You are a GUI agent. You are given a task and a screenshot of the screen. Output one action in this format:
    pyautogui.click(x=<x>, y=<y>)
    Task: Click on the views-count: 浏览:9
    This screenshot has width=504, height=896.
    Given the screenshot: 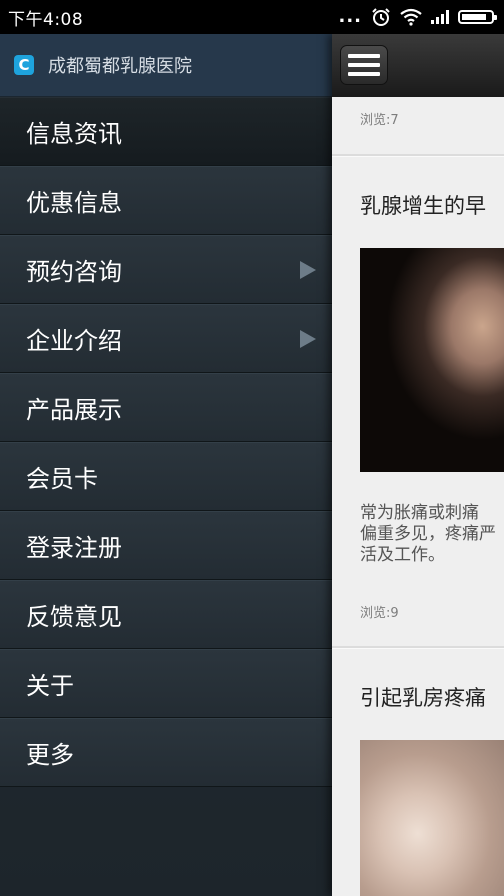 What is the action you would take?
    pyautogui.click(x=379, y=613)
    